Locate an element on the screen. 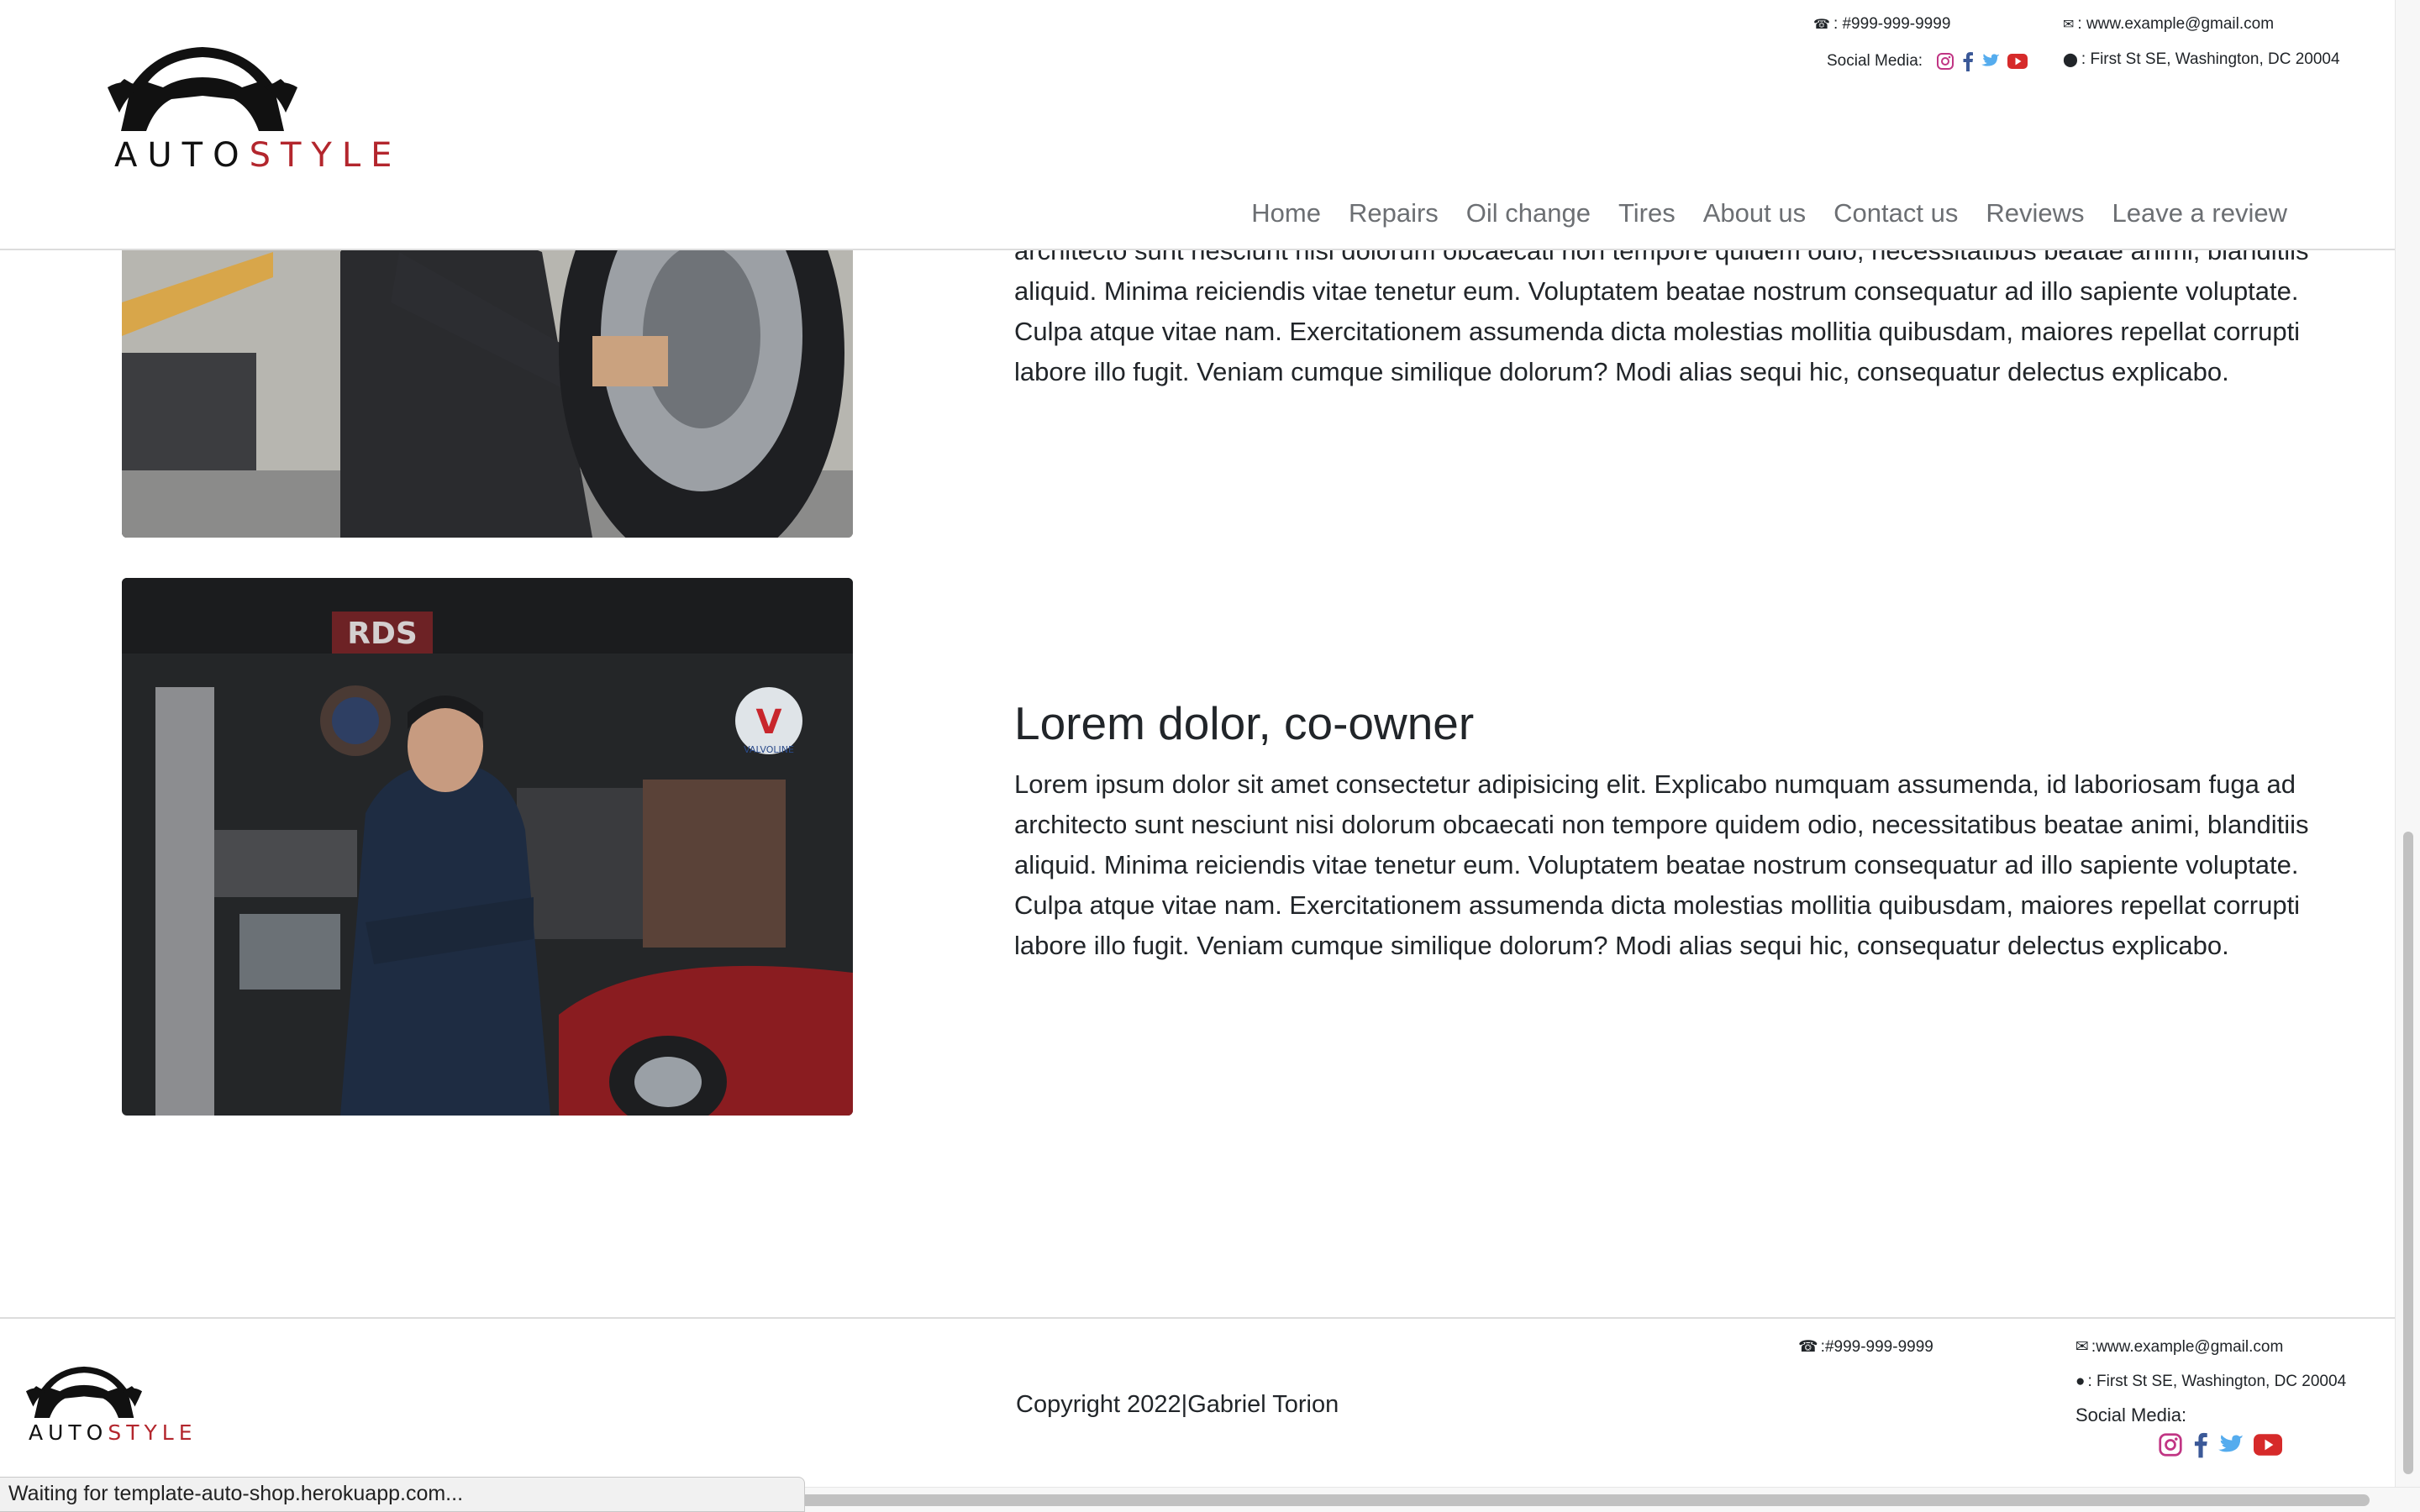 The image size is (2420, 1512). nav-reviews: Reviews is located at coordinates (2035, 213).